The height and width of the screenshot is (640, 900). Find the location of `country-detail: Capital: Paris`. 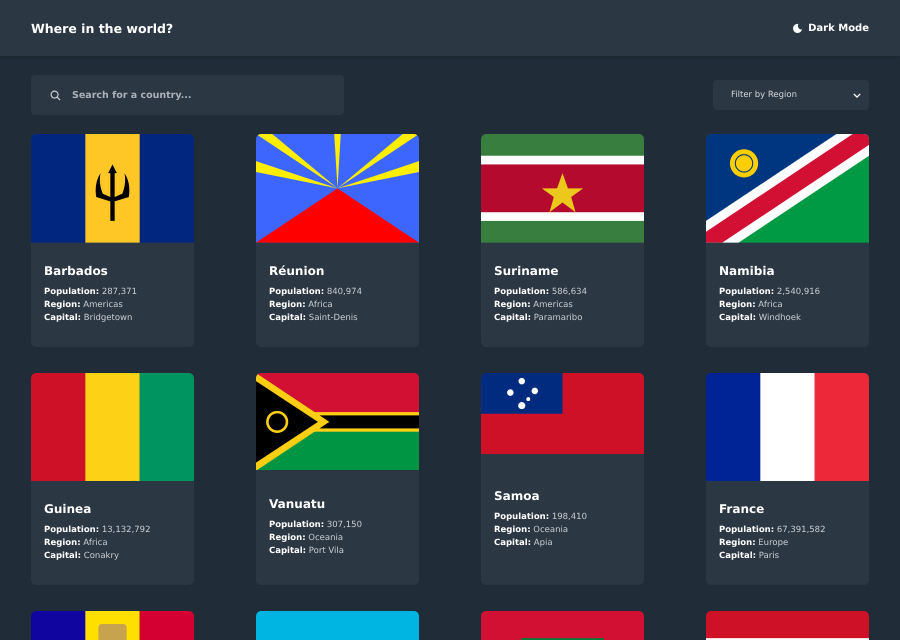

country-detail: Capital: Paris is located at coordinates (749, 557).